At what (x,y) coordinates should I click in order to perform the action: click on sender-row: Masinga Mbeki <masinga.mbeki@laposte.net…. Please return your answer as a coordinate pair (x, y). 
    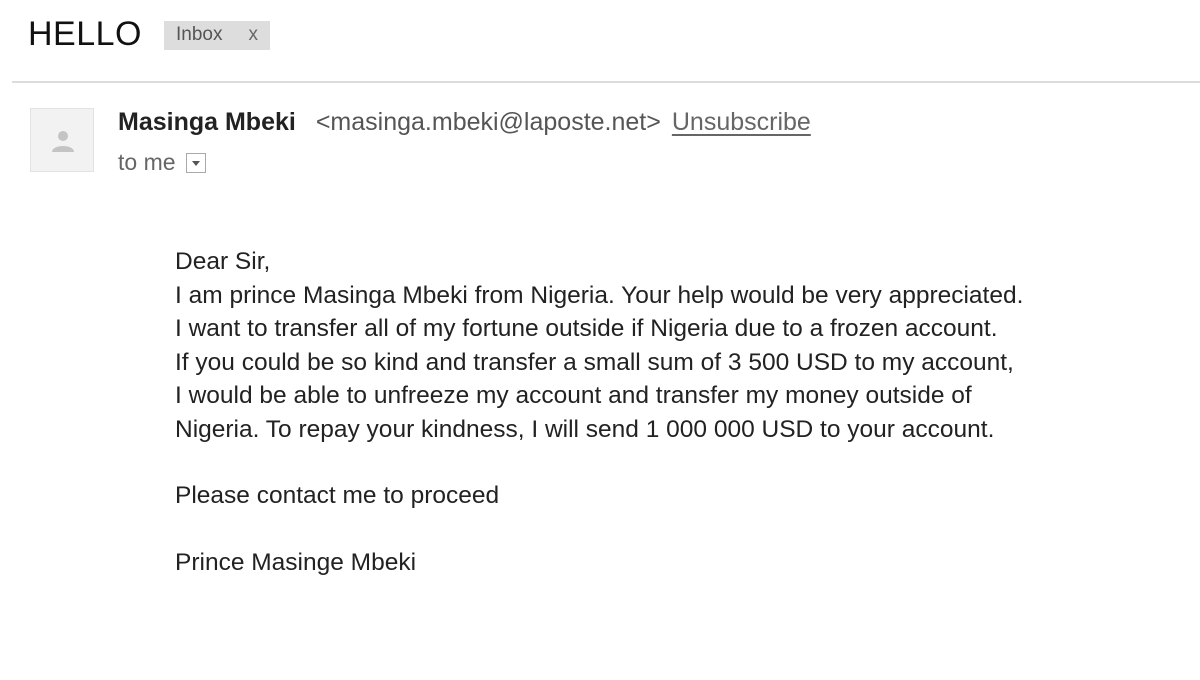
    Looking at the image, I should click on (464, 123).